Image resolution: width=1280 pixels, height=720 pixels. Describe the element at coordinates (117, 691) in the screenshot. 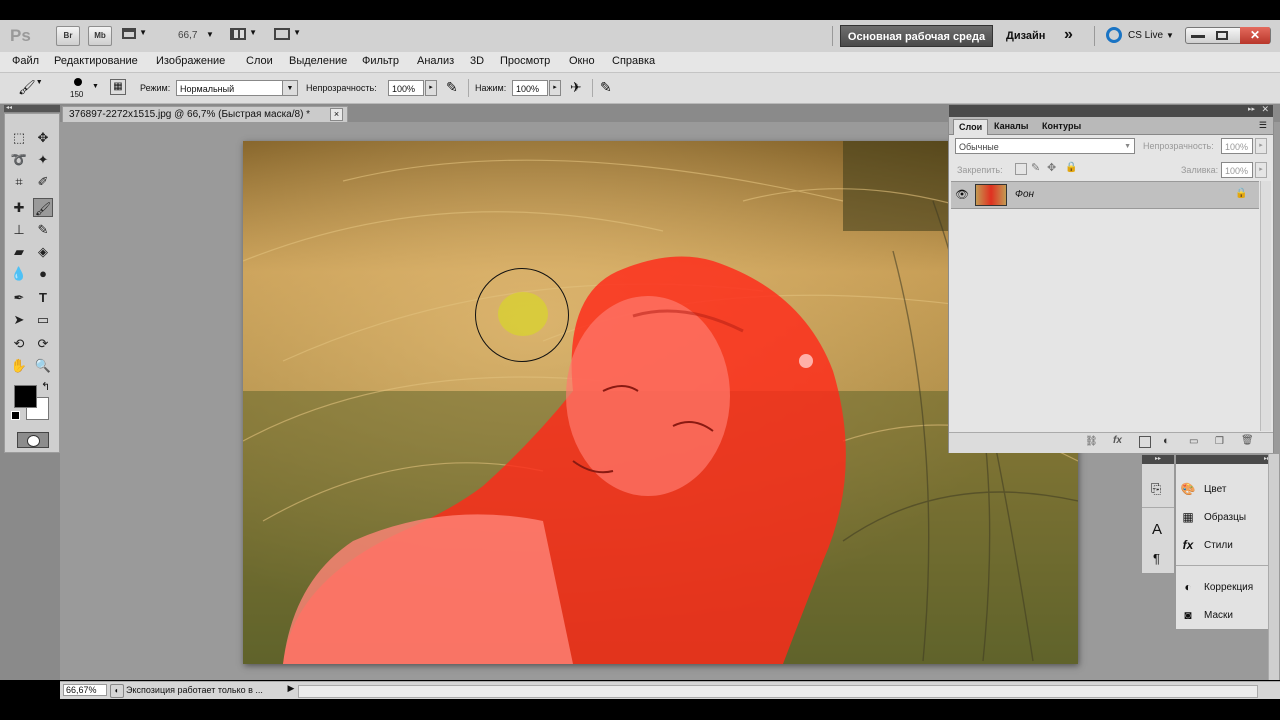

I see `status-info-icon: ◐` at that location.